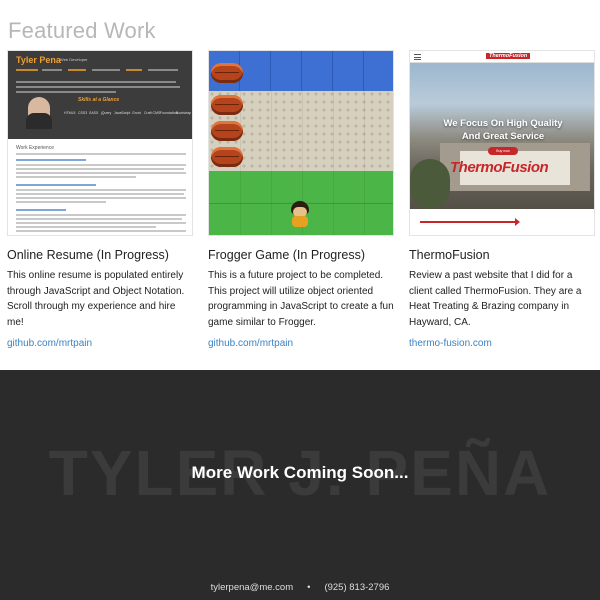 This screenshot has width=600, height=600. I want to click on player-character-icon, so click(300, 214).